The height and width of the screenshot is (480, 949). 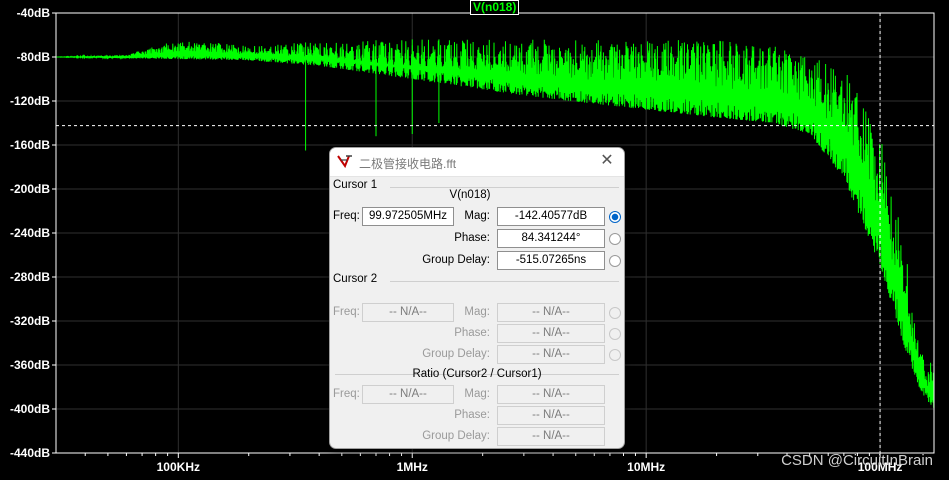 I want to click on y-tick-label: -40dB, so click(x=34, y=13).